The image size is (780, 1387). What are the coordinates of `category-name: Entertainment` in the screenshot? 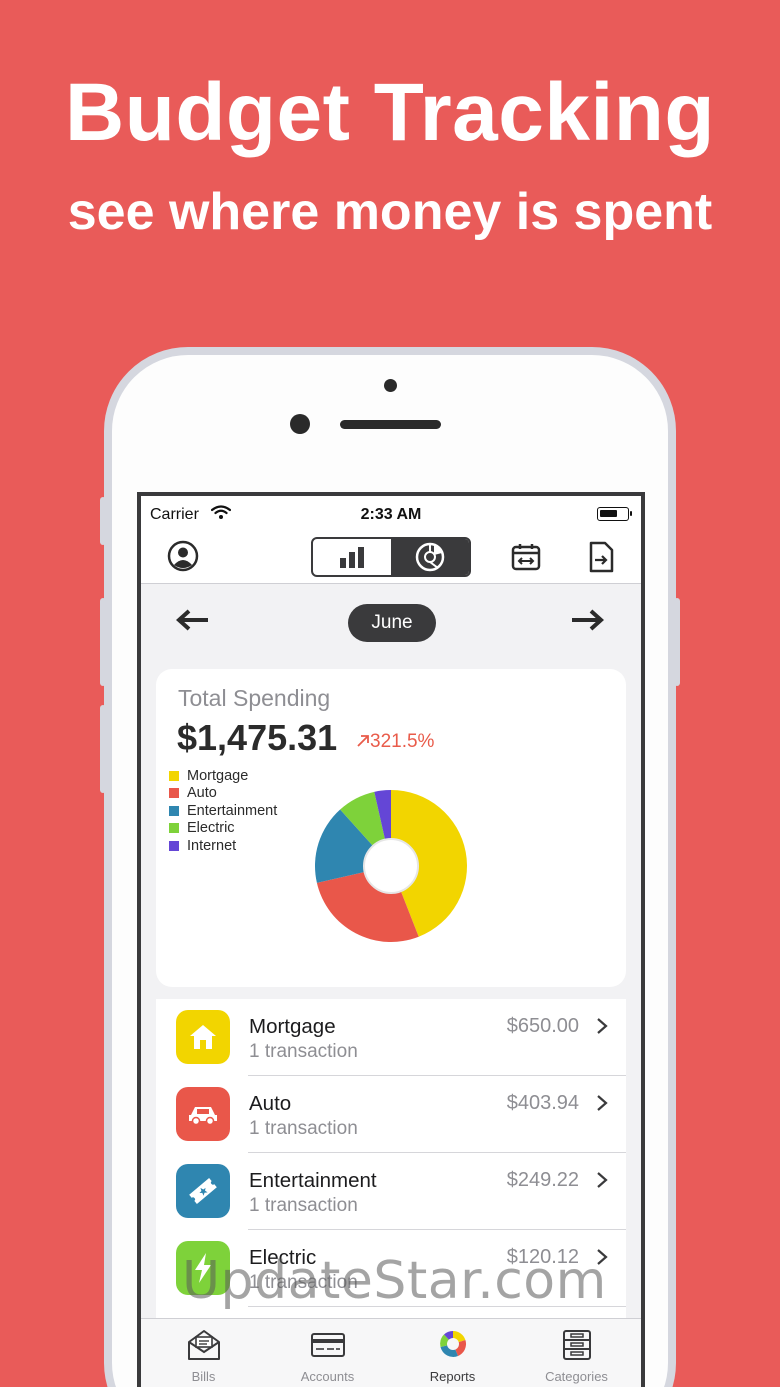 It's located at (313, 1180).